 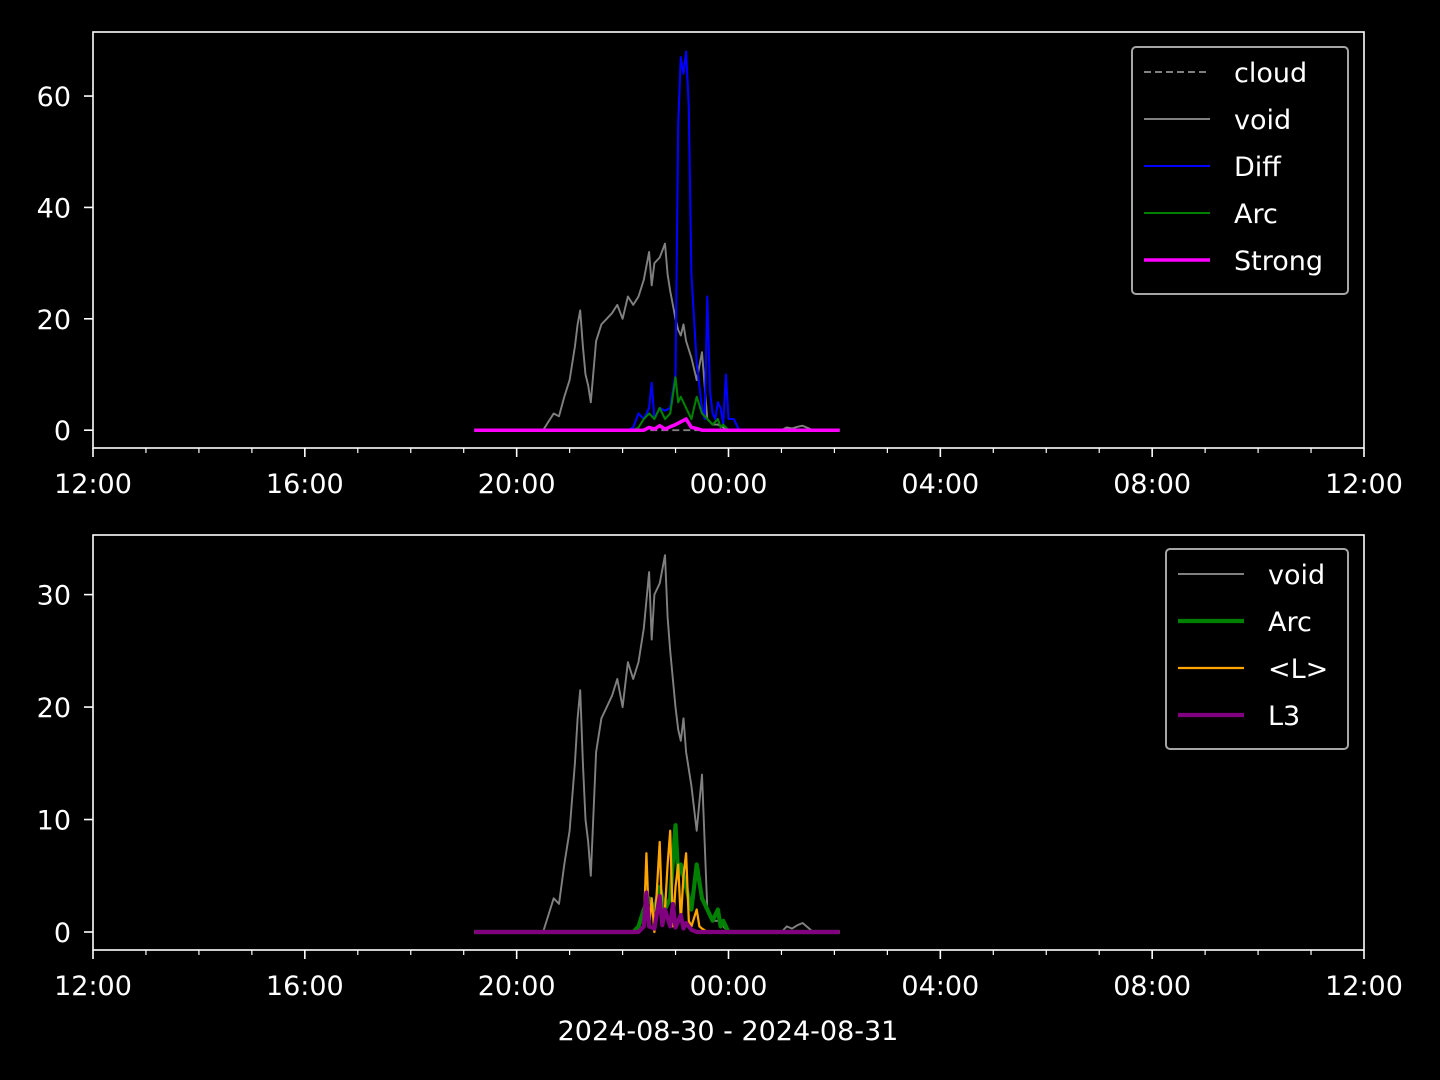 What do you see at coordinates (1278, 261) in the screenshot?
I see `top-legend-label-strong: Strong` at bounding box center [1278, 261].